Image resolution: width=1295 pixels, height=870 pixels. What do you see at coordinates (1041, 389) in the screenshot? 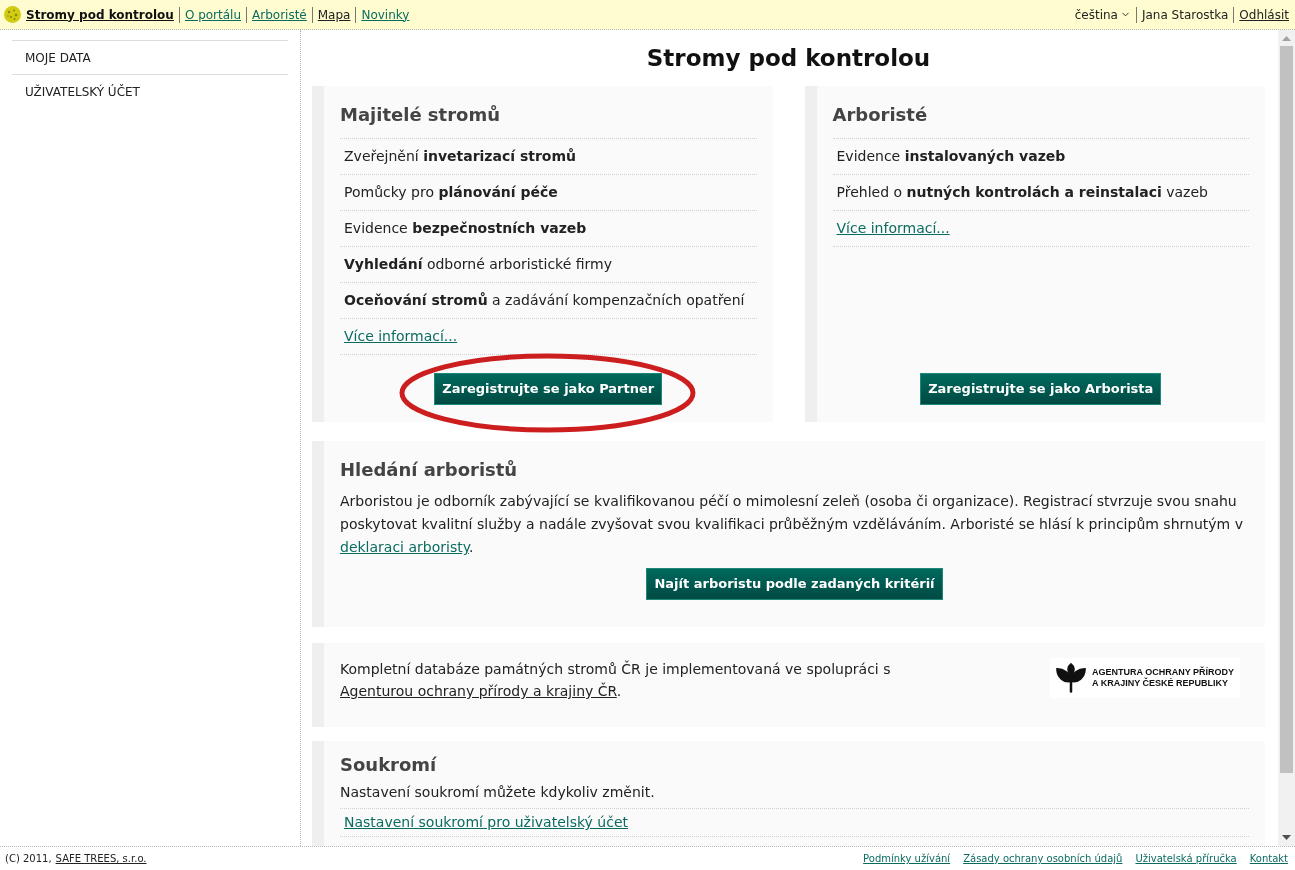
I see `register-button: Zaregistrujte se jako Arborista` at bounding box center [1041, 389].